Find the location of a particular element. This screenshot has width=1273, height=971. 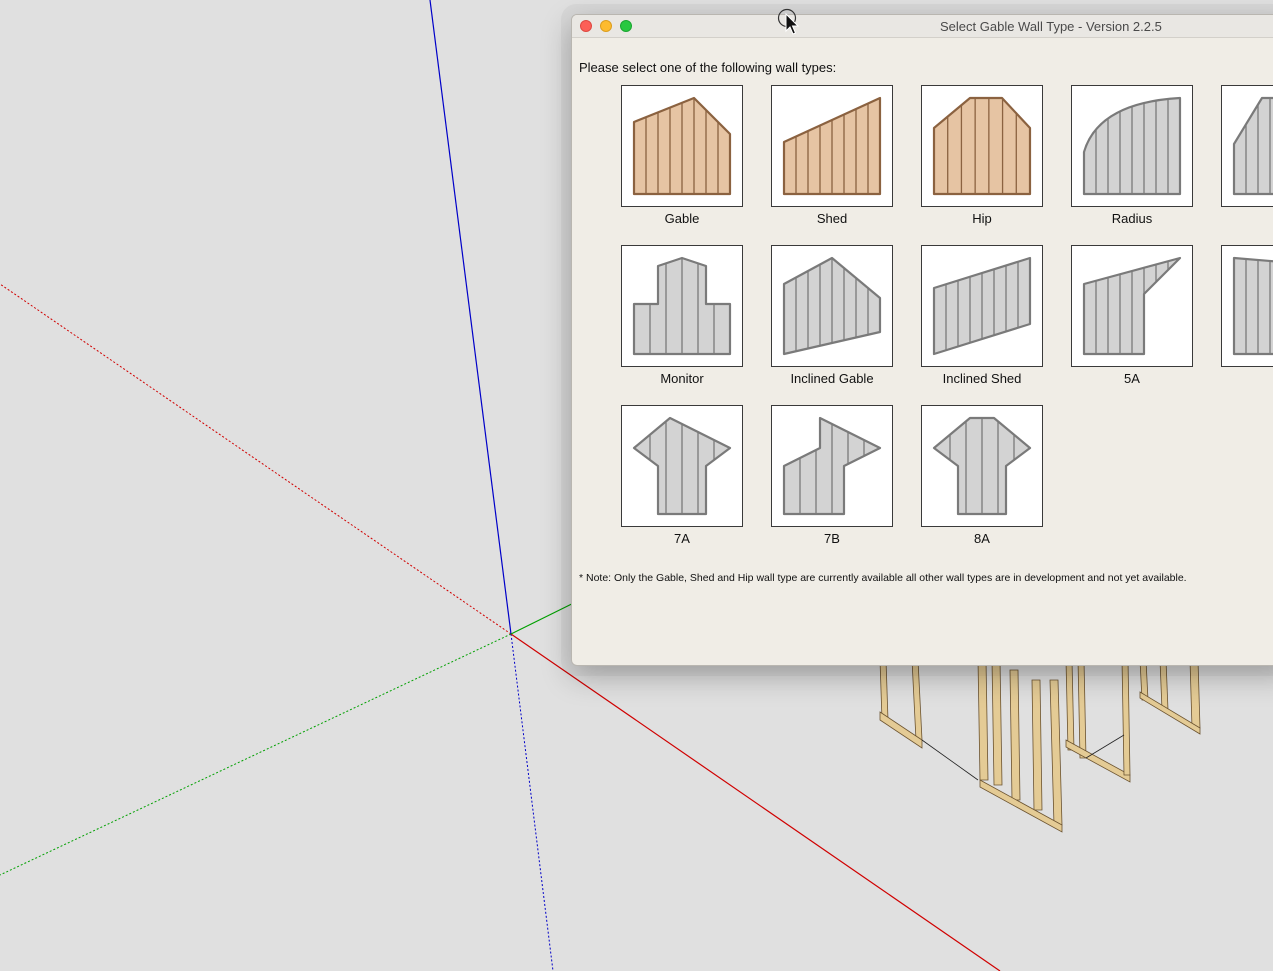

wall-type-inclined-shed-icon is located at coordinates (982, 306).